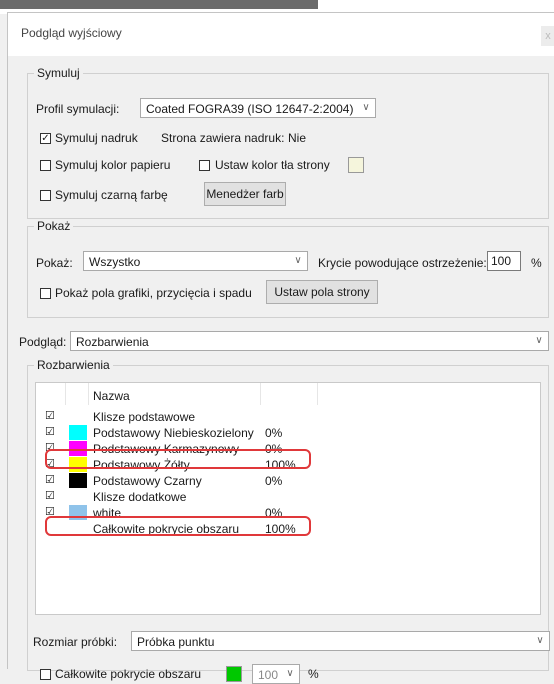  I want to click on page-bg-color-checkbox, so click(204, 165).